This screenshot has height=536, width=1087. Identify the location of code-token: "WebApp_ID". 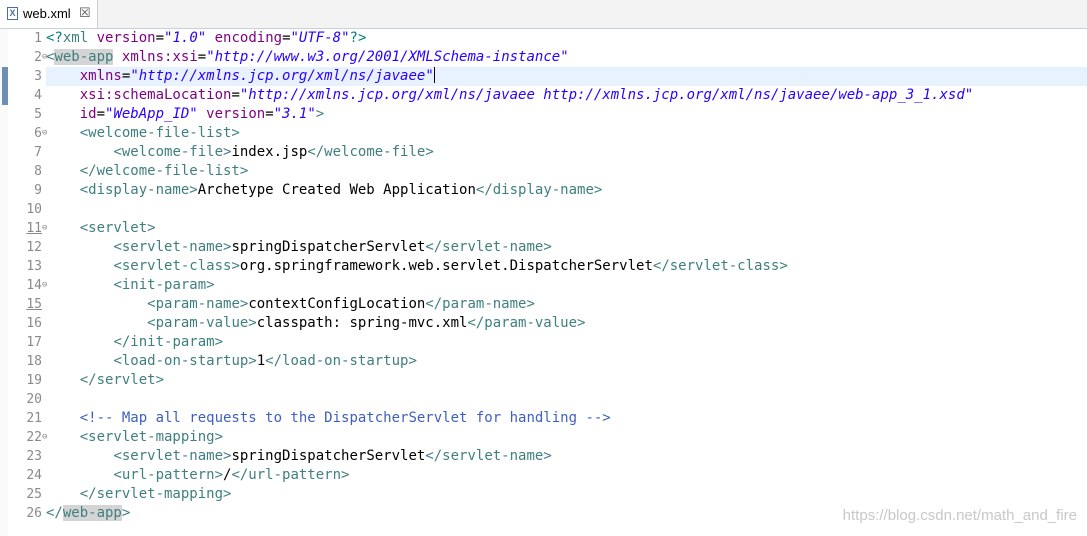
(151, 114).